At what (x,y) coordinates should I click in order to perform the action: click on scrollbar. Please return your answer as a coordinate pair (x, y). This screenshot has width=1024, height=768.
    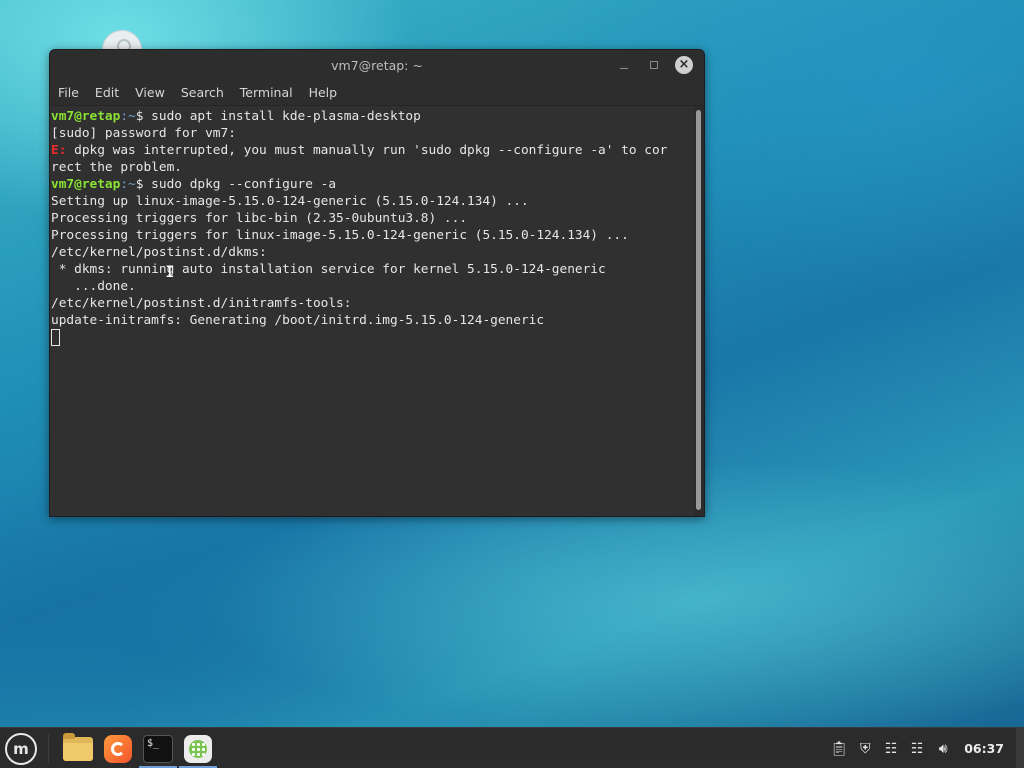
    Looking at the image, I should click on (699, 311).